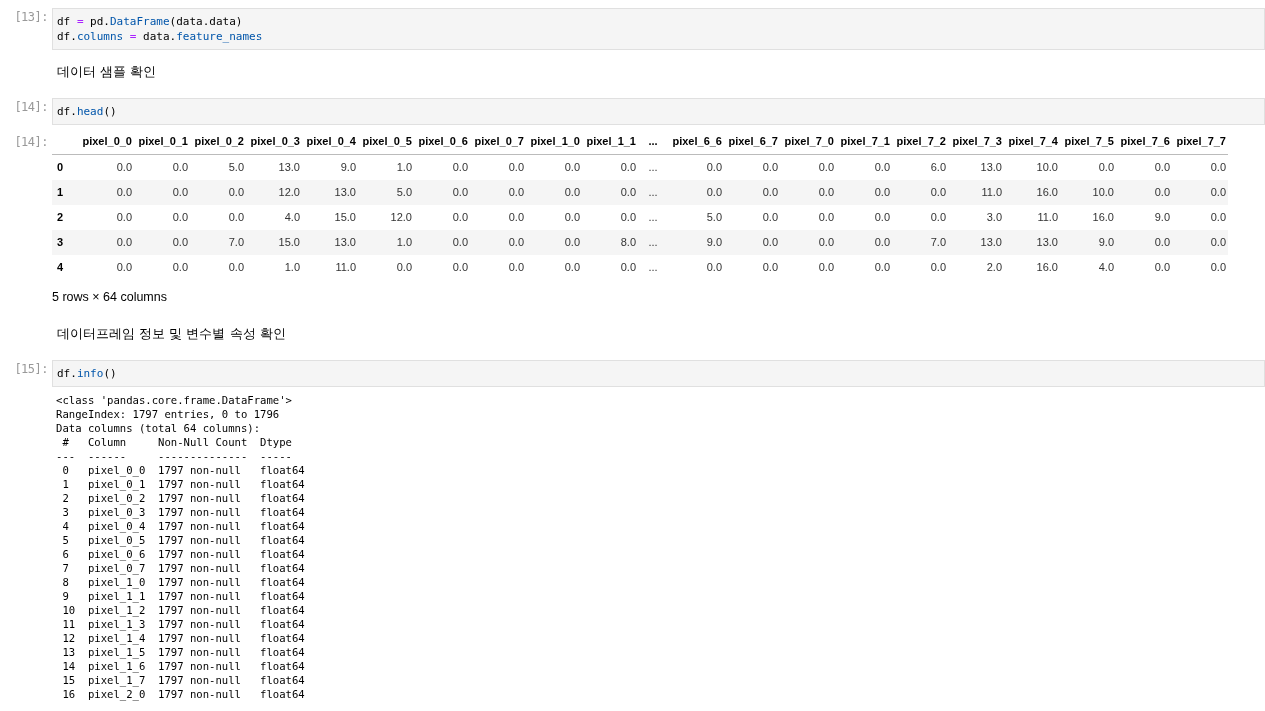  I want to click on output-line: 4 pixel_0_4 1797 non-null float64, so click(183, 525).